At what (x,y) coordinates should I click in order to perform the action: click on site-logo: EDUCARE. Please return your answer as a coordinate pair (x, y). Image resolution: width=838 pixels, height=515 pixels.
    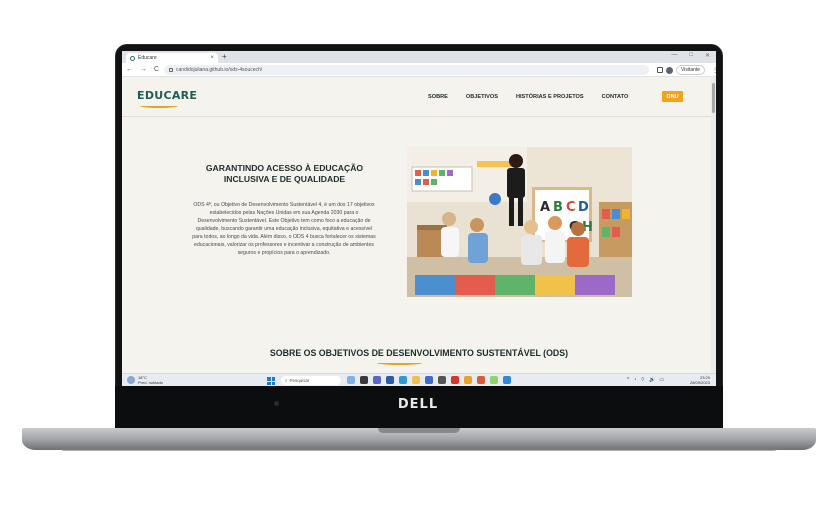
    Looking at the image, I should click on (167, 95).